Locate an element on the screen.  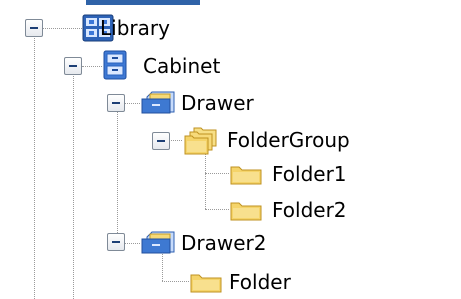
collapse-toggle-library is located at coordinates (34, 28).